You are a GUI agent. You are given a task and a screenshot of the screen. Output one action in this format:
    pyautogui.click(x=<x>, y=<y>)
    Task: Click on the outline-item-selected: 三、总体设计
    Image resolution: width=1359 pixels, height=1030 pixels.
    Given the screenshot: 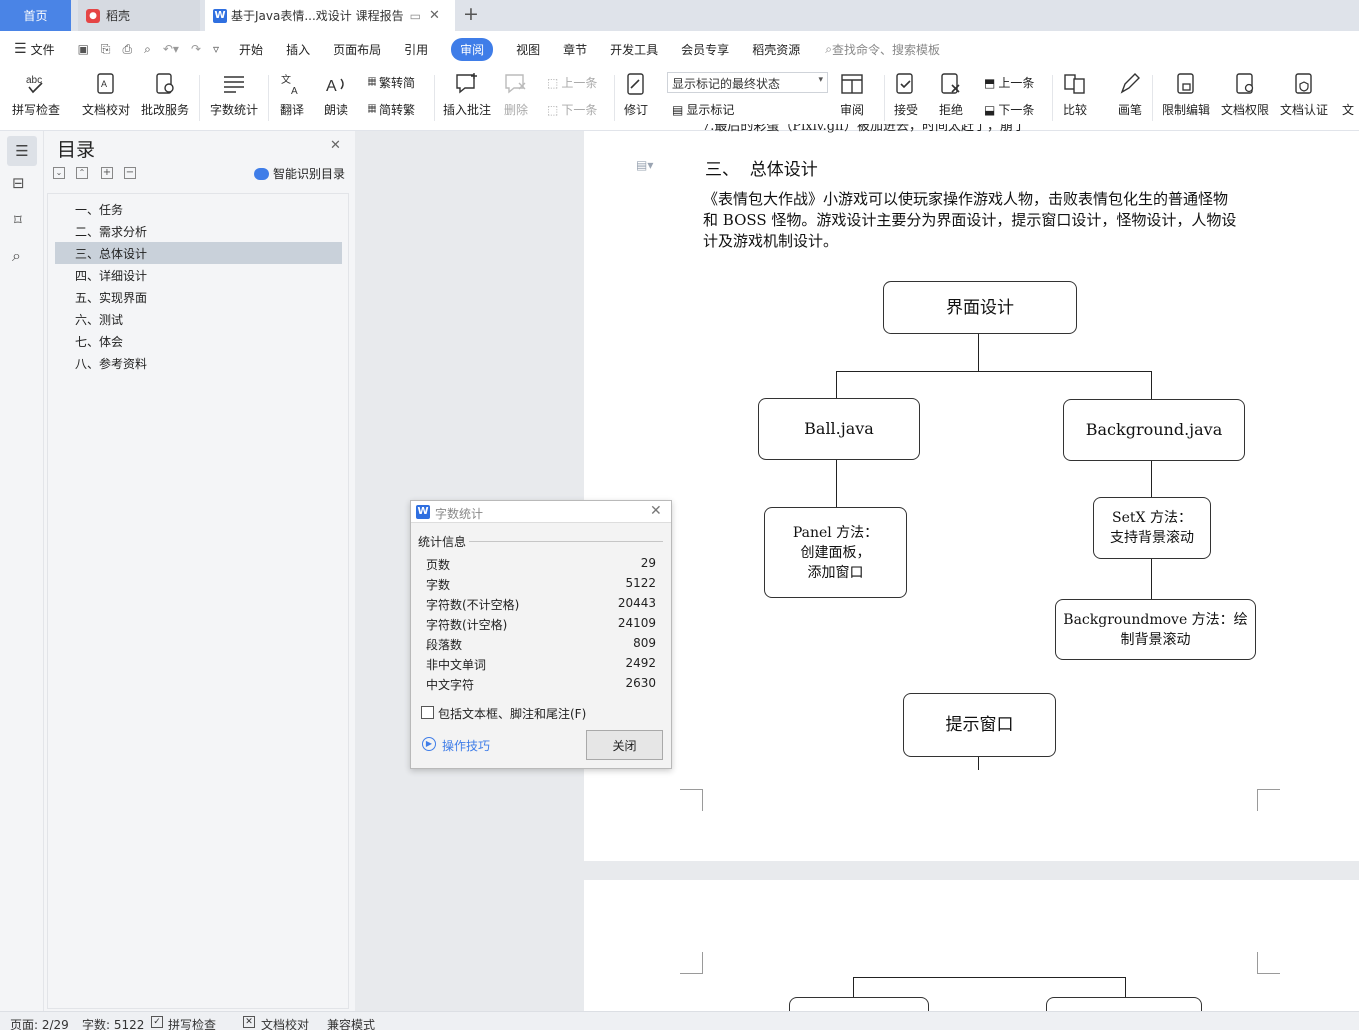 What is the action you would take?
    pyautogui.click(x=198, y=253)
    